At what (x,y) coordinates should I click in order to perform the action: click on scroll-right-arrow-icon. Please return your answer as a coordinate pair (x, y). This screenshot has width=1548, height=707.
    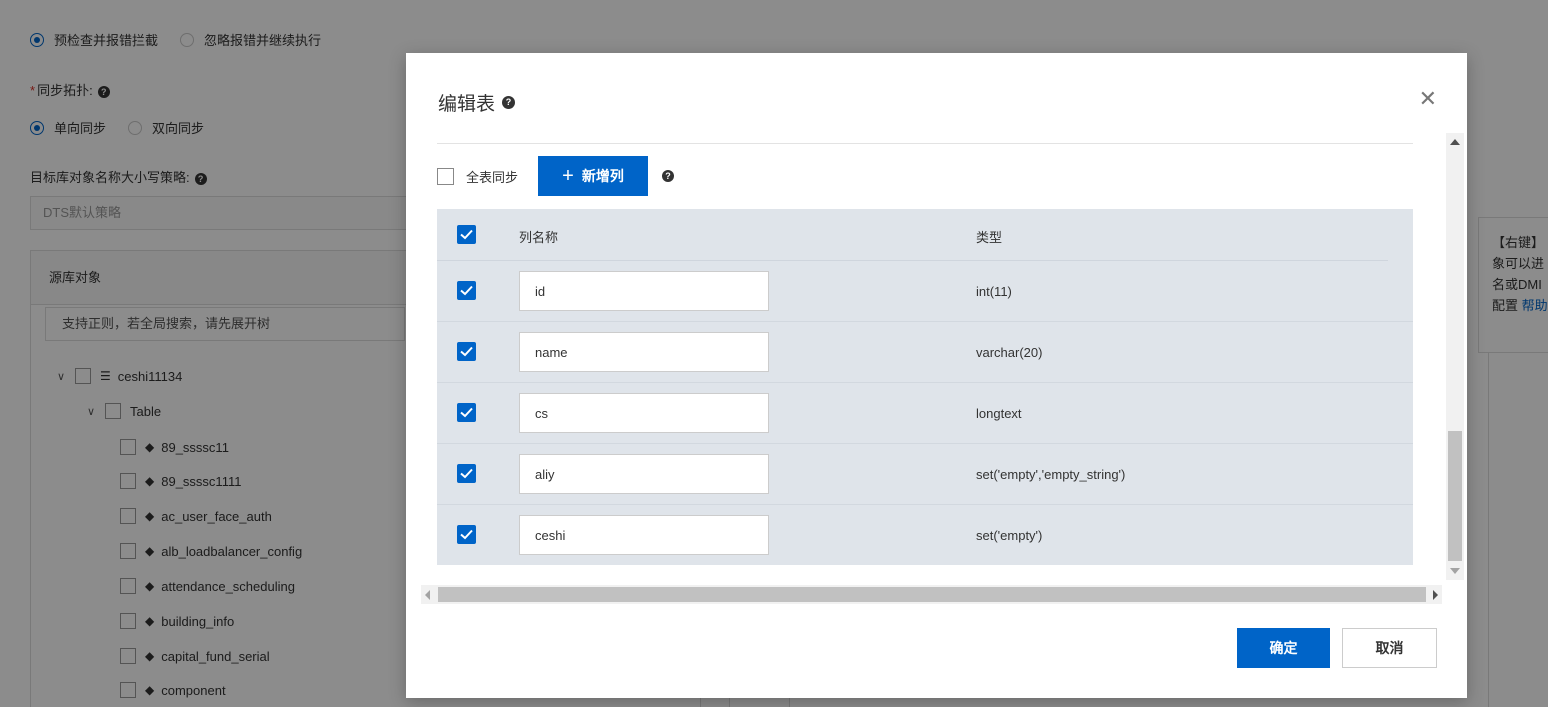
    Looking at the image, I should click on (1435, 595).